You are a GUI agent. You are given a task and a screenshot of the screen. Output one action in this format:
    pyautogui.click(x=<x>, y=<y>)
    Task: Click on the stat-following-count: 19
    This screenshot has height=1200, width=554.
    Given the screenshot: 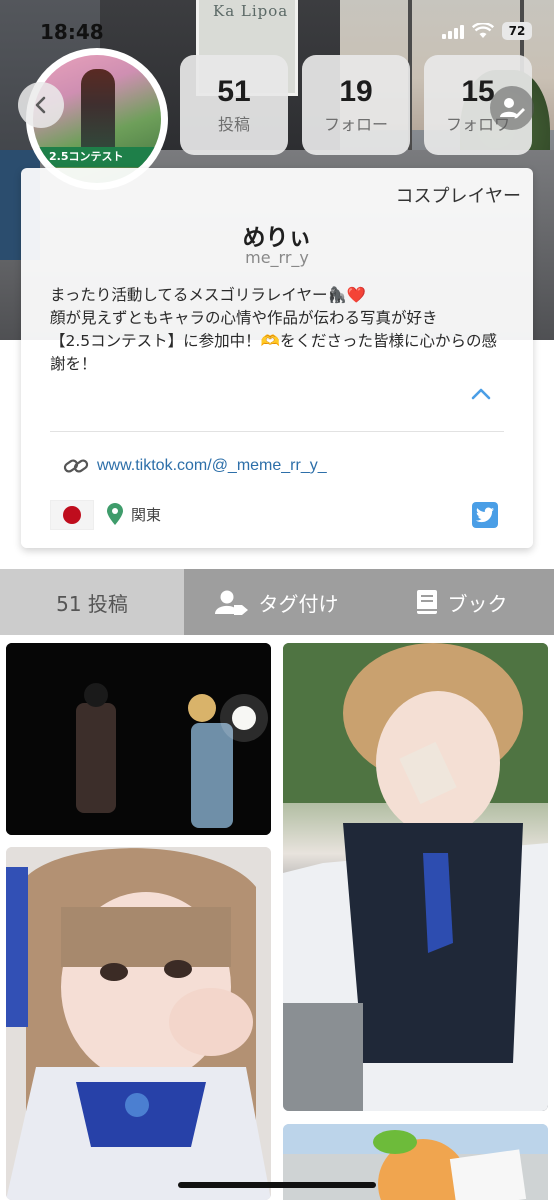 What is the action you would take?
    pyautogui.click(x=356, y=91)
    